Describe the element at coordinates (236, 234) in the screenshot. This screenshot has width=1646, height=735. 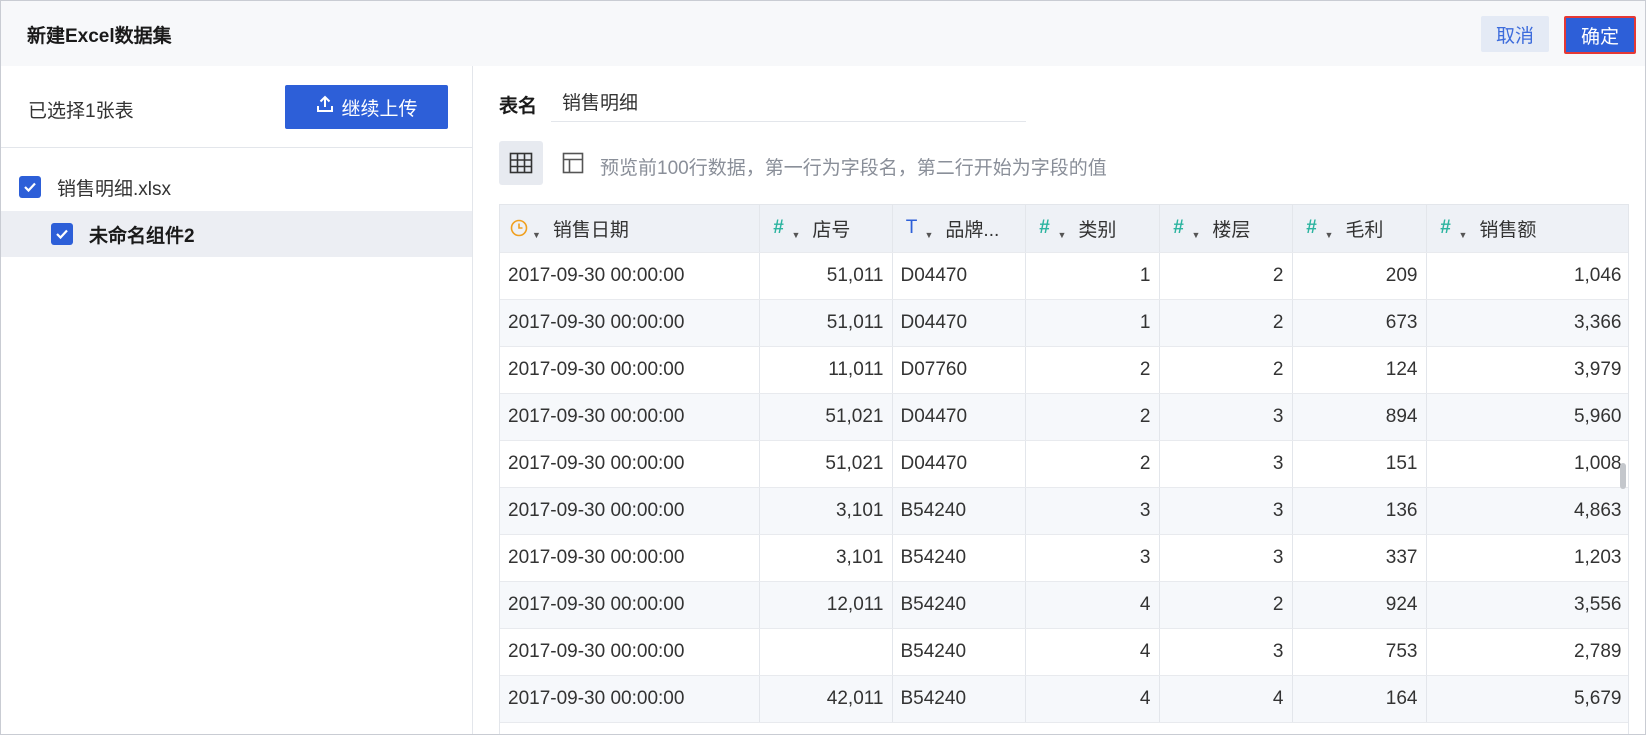
I see `sheet-tree-item: 未命名组件2` at that location.